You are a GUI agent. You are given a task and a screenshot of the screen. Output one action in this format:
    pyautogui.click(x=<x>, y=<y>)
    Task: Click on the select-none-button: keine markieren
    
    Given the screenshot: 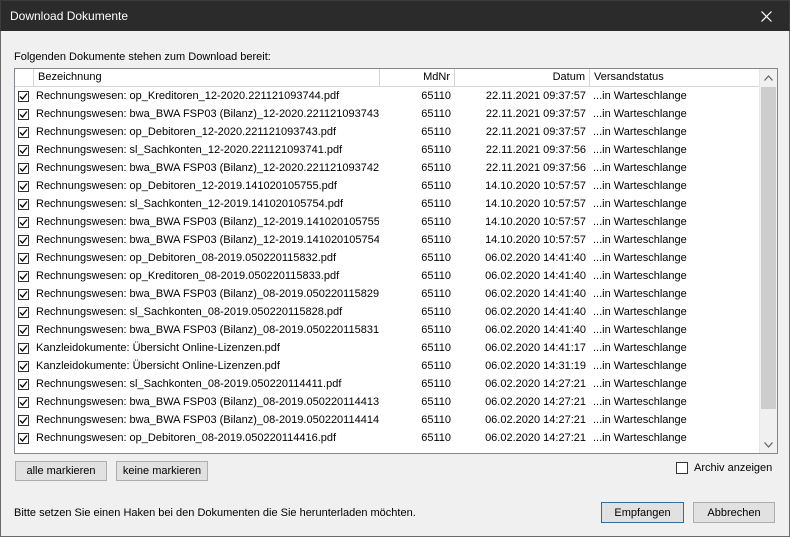 What is the action you would take?
    pyautogui.click(x=162, y=471)
    